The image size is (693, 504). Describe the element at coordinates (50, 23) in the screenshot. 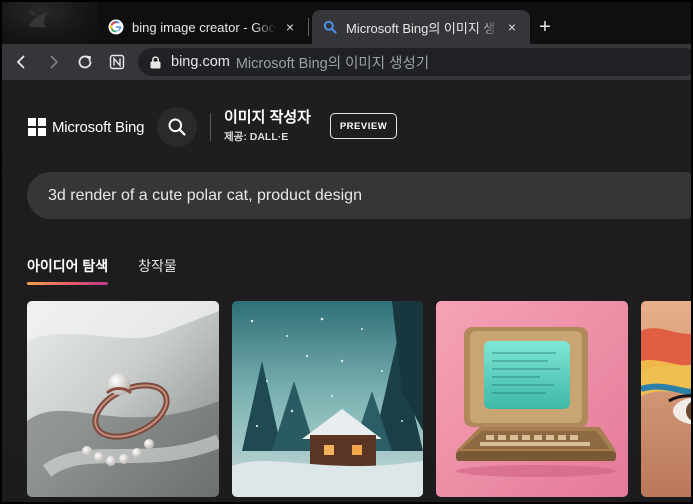

I see `theme-background-art` at that location.